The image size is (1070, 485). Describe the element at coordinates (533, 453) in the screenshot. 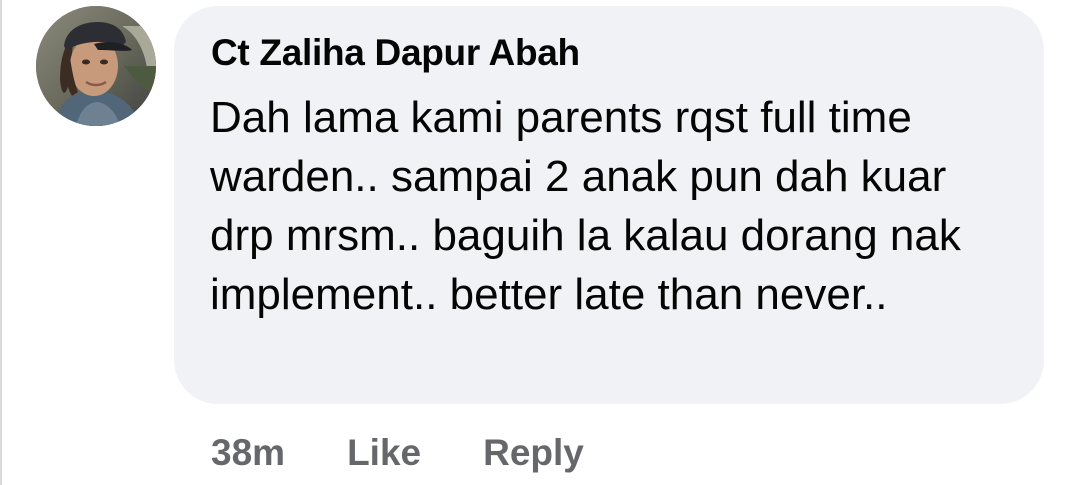

I see `reply-button: Reply` at that location.